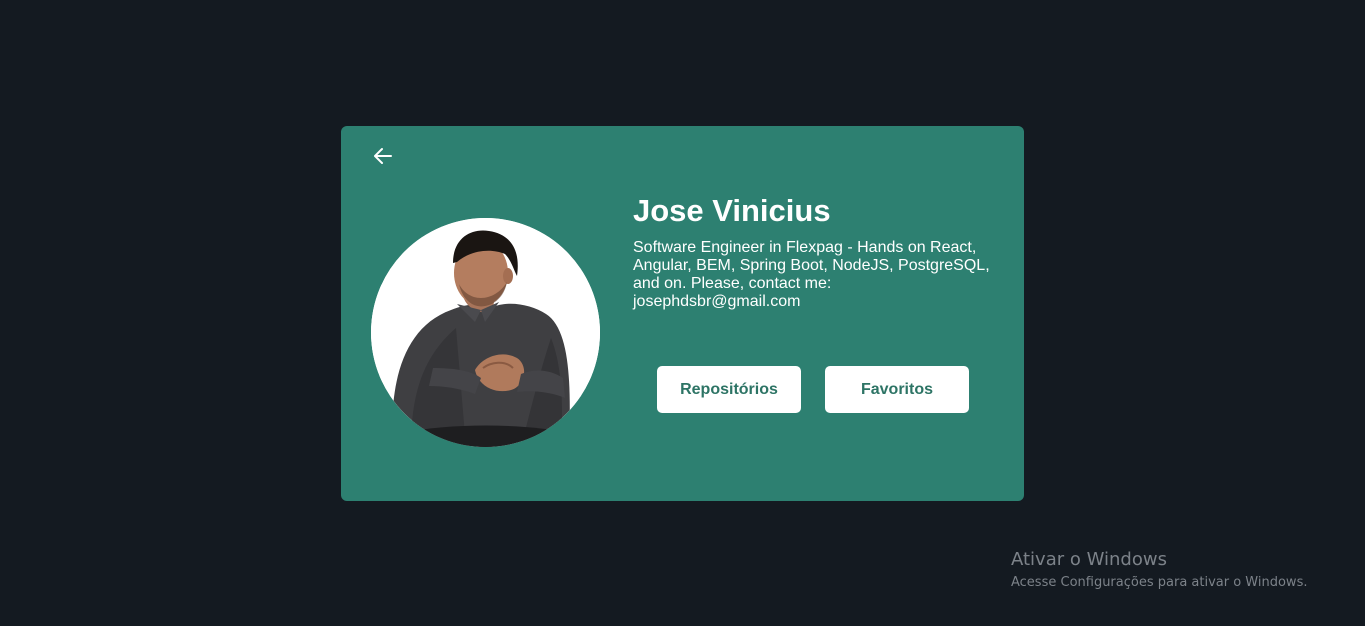 This screenshot has width=1365, height=626. Describe the element at coordinates (1089, 559) in the screenshot. I see `watermark-title: Ativar o Windows` at that location.